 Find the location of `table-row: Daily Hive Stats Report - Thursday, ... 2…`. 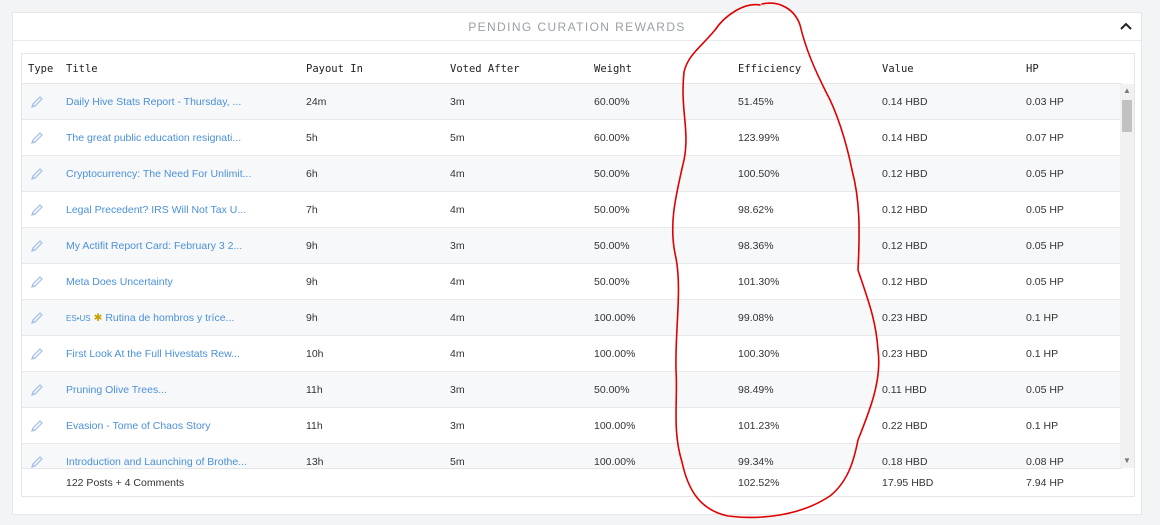

table-row: Daily Hive Stats Report - Thursday, ... 2… is located at coordinates (572, 102).